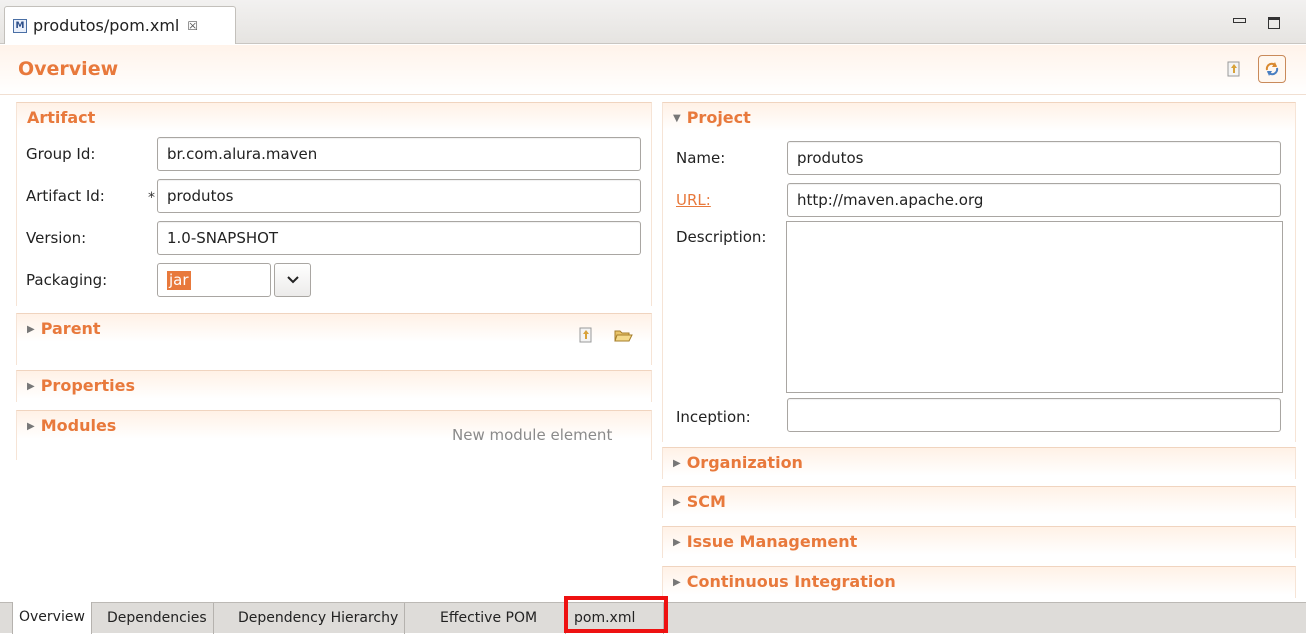  What do you see at coordinates (61, 154) in the screenshot?
I see `group-id-label: Group Id:` at bounding box center [61, 154].